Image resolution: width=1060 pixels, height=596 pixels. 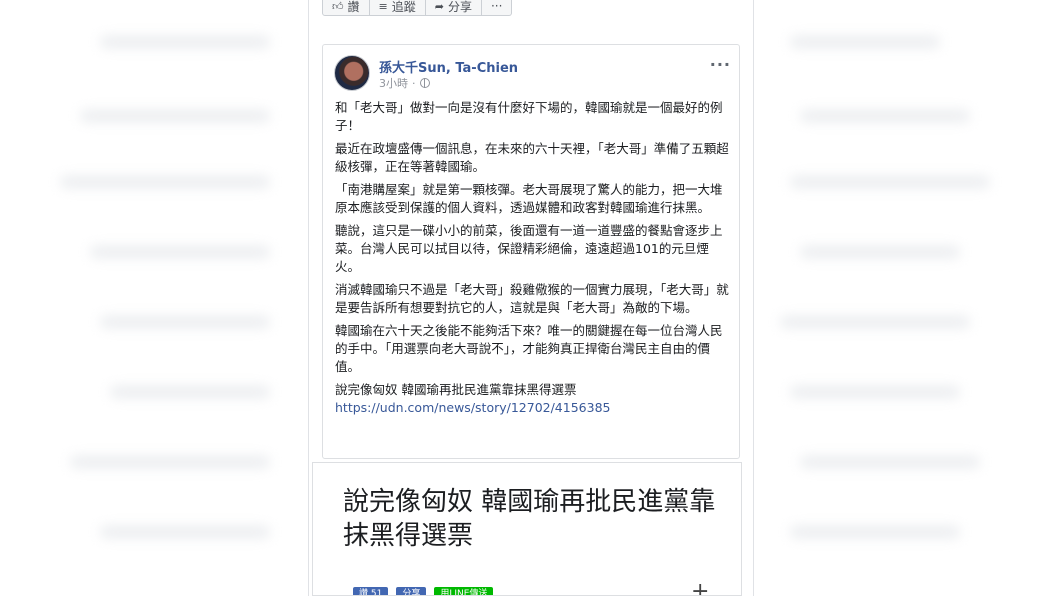 I want to click on like-label: 讚, so click(x=353, y=7).